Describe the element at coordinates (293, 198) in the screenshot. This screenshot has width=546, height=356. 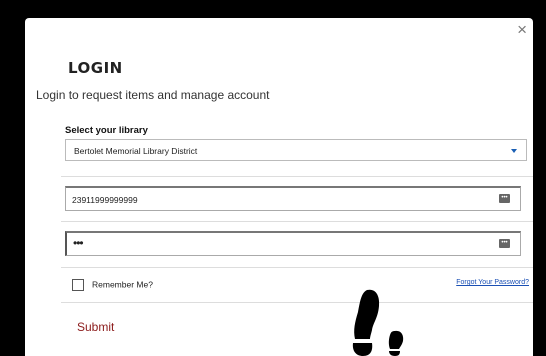
I see `library-card-input: 23911999999999 •••` at that location.